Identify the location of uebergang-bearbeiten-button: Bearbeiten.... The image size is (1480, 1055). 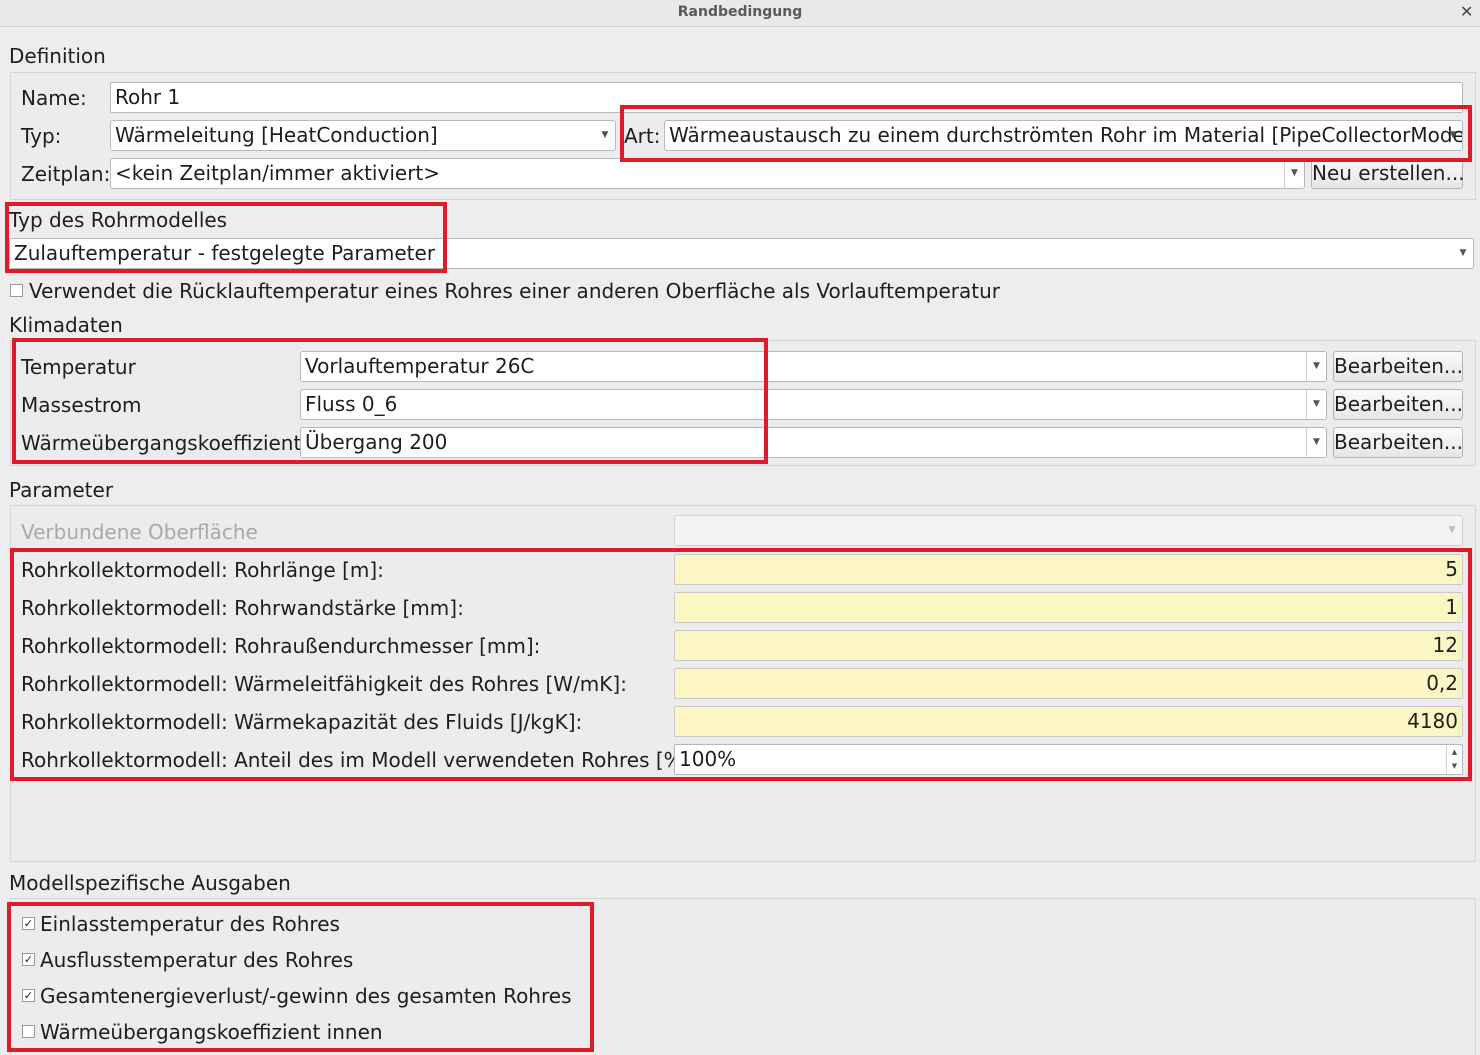
(1398, 442).